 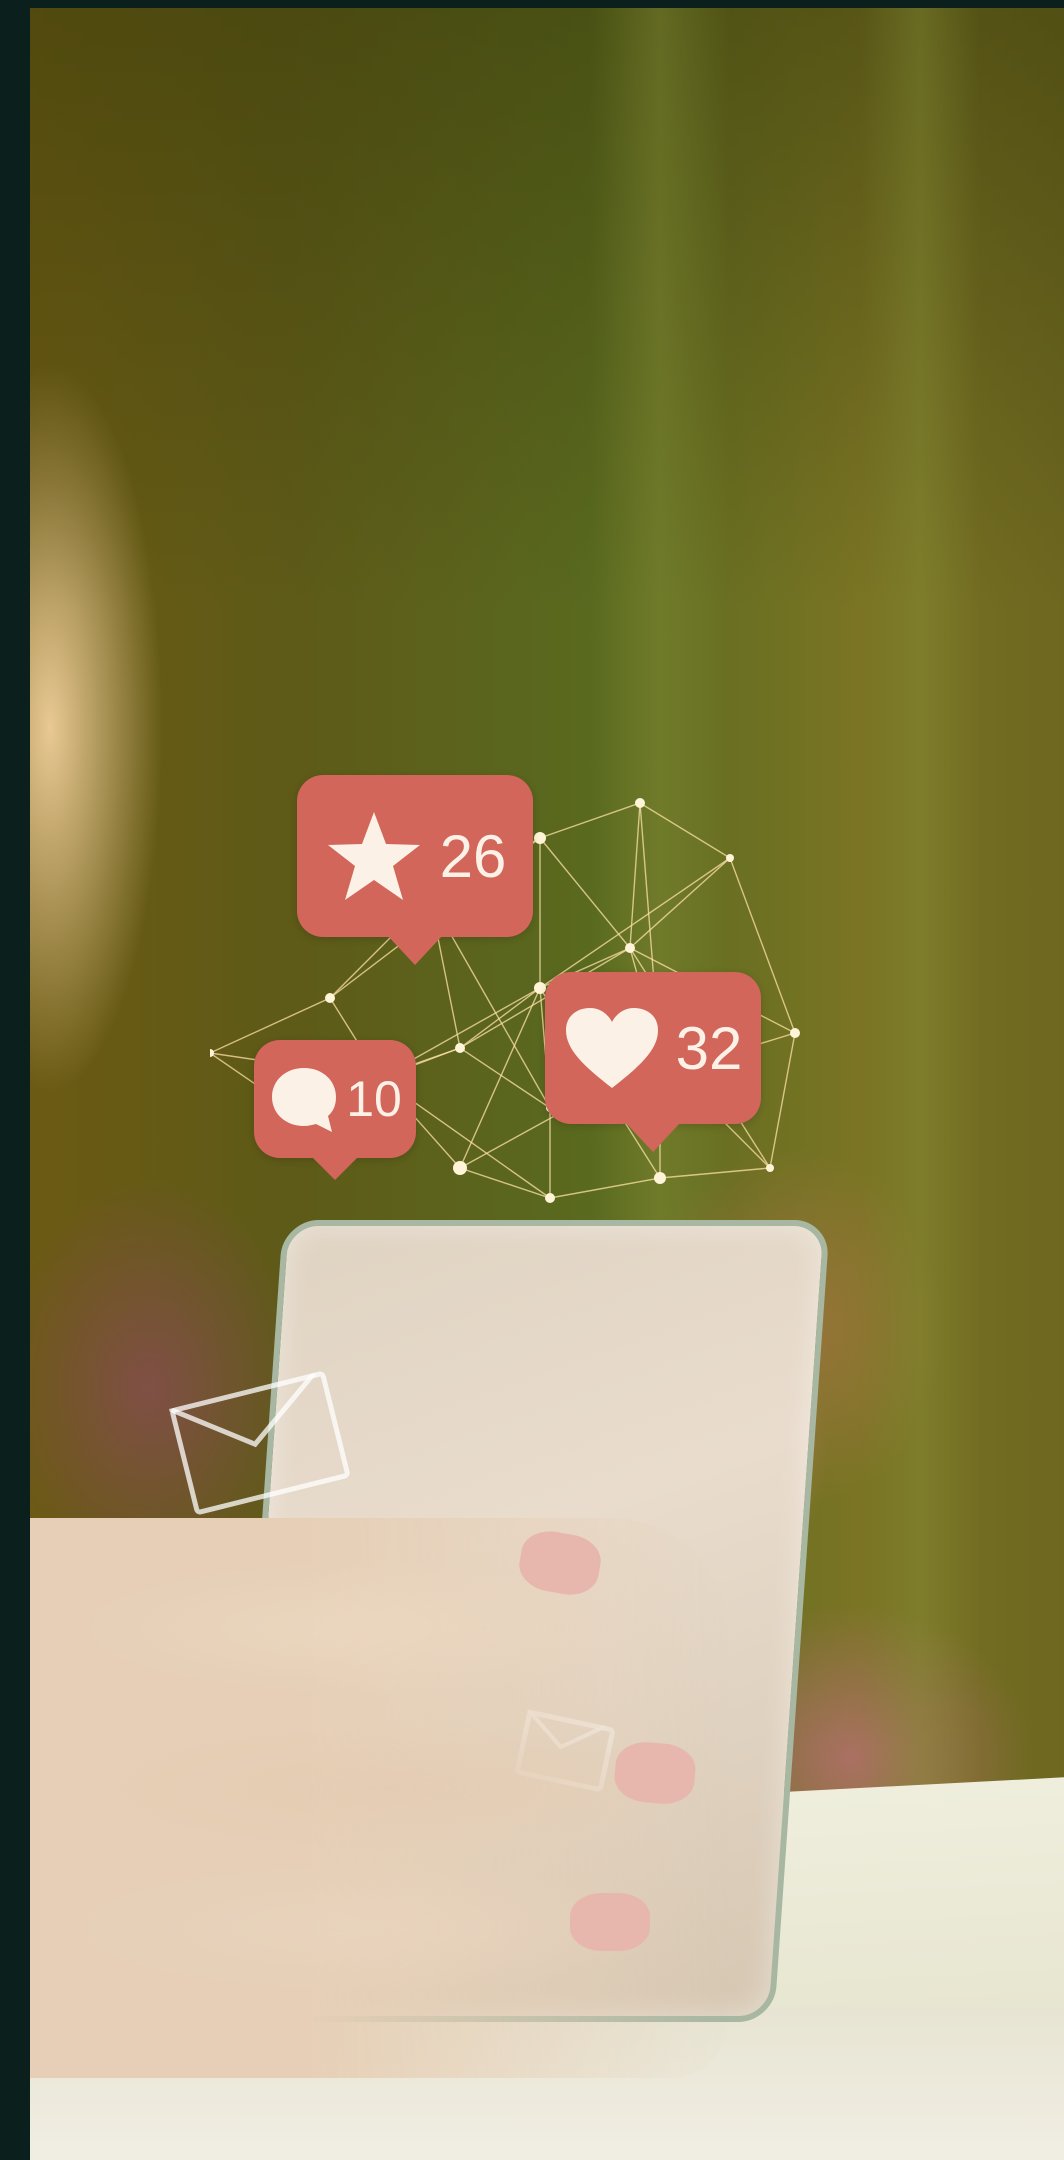 What do you see at coordinates (611, 1048) in the screenshot?
I see `heart-icon` at bounding box center [611, 1048].